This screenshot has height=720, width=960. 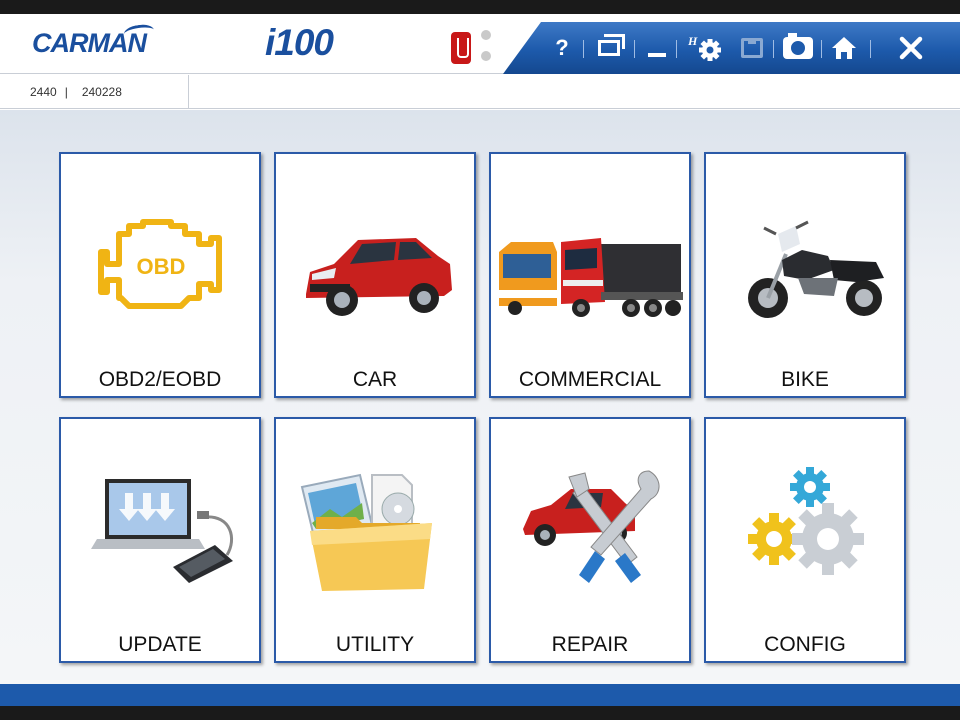 What do you see at coordinates (162, 531) in the screenshot?
I see `update-download-icon` at bounding box center [162, 531].